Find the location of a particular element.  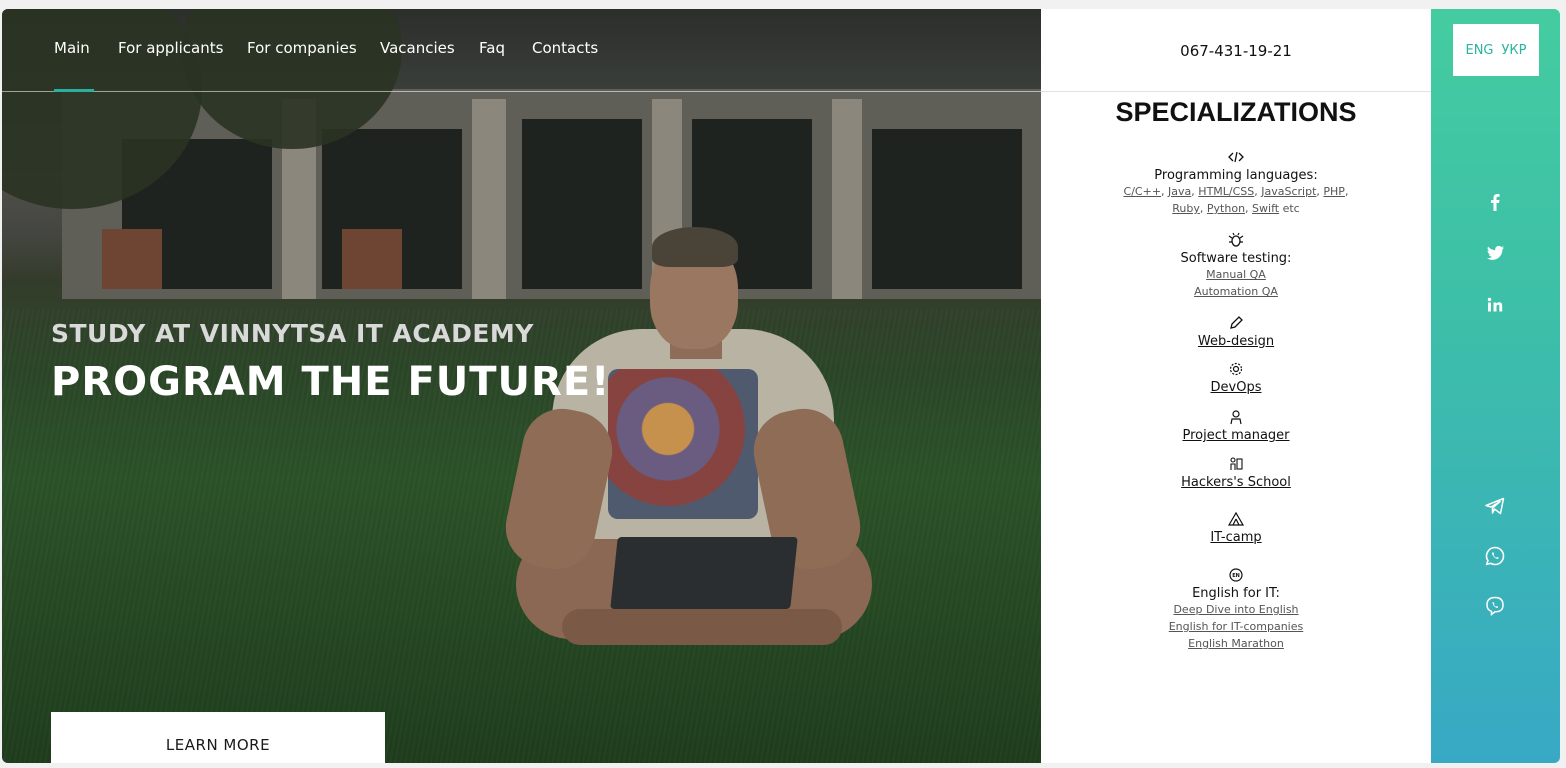

en-icon: EN is located at coordinates (1236, 575).